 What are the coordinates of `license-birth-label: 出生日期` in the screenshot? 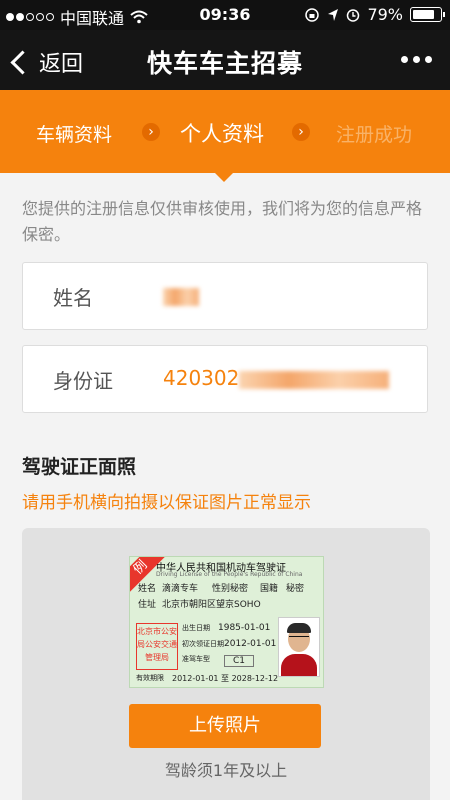 It's located at (196, 628).